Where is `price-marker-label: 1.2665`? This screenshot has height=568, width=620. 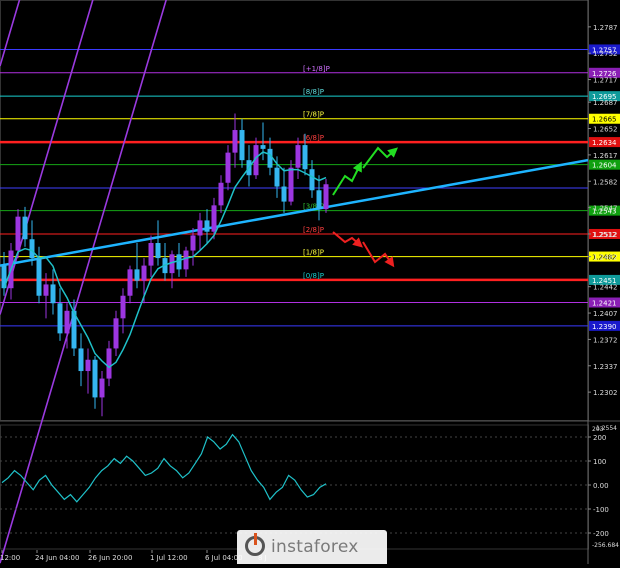 price-marker-label: 1.2665 is located at coordinates (604, 120).